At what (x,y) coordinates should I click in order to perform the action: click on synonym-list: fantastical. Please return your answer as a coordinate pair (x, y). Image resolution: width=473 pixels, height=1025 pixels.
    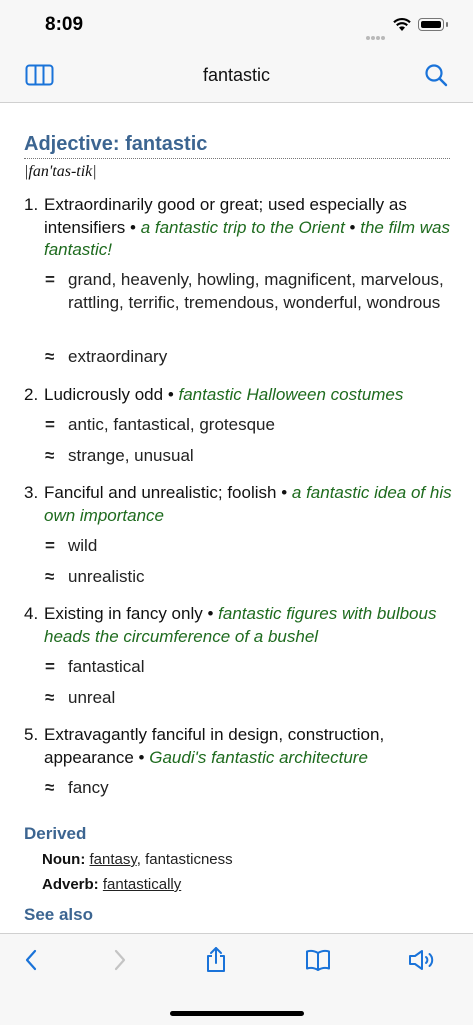
    Looking at the image, I should click on (256, 666).